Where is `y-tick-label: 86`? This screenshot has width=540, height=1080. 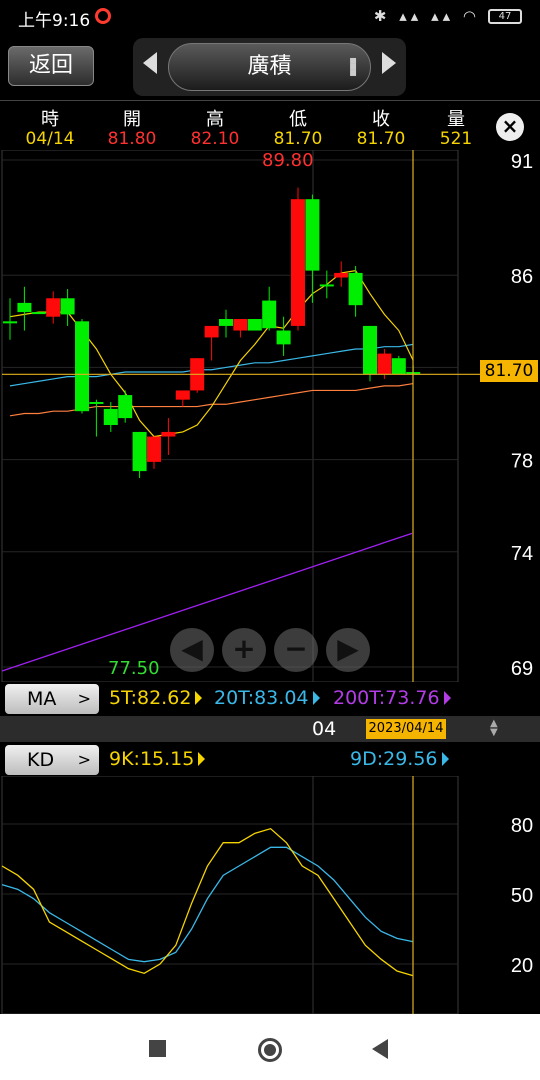 y-tick-label: 86 is located at coordinates (522, 277).